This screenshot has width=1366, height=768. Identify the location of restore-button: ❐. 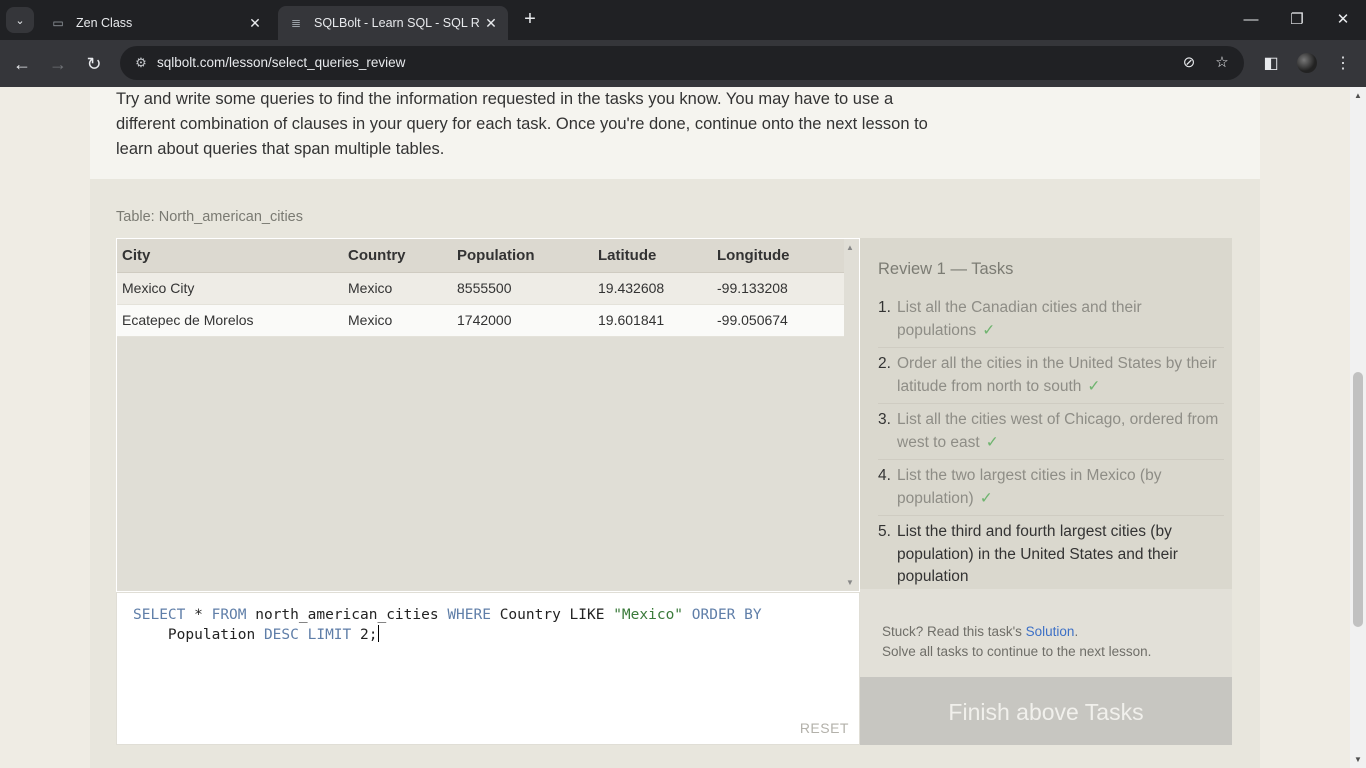
(1297, 20).